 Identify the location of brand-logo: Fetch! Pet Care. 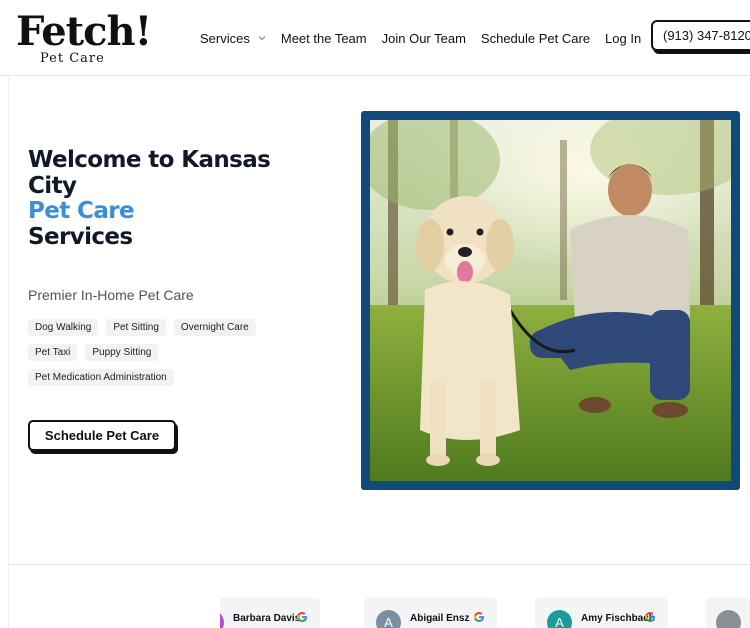
(84, 39).